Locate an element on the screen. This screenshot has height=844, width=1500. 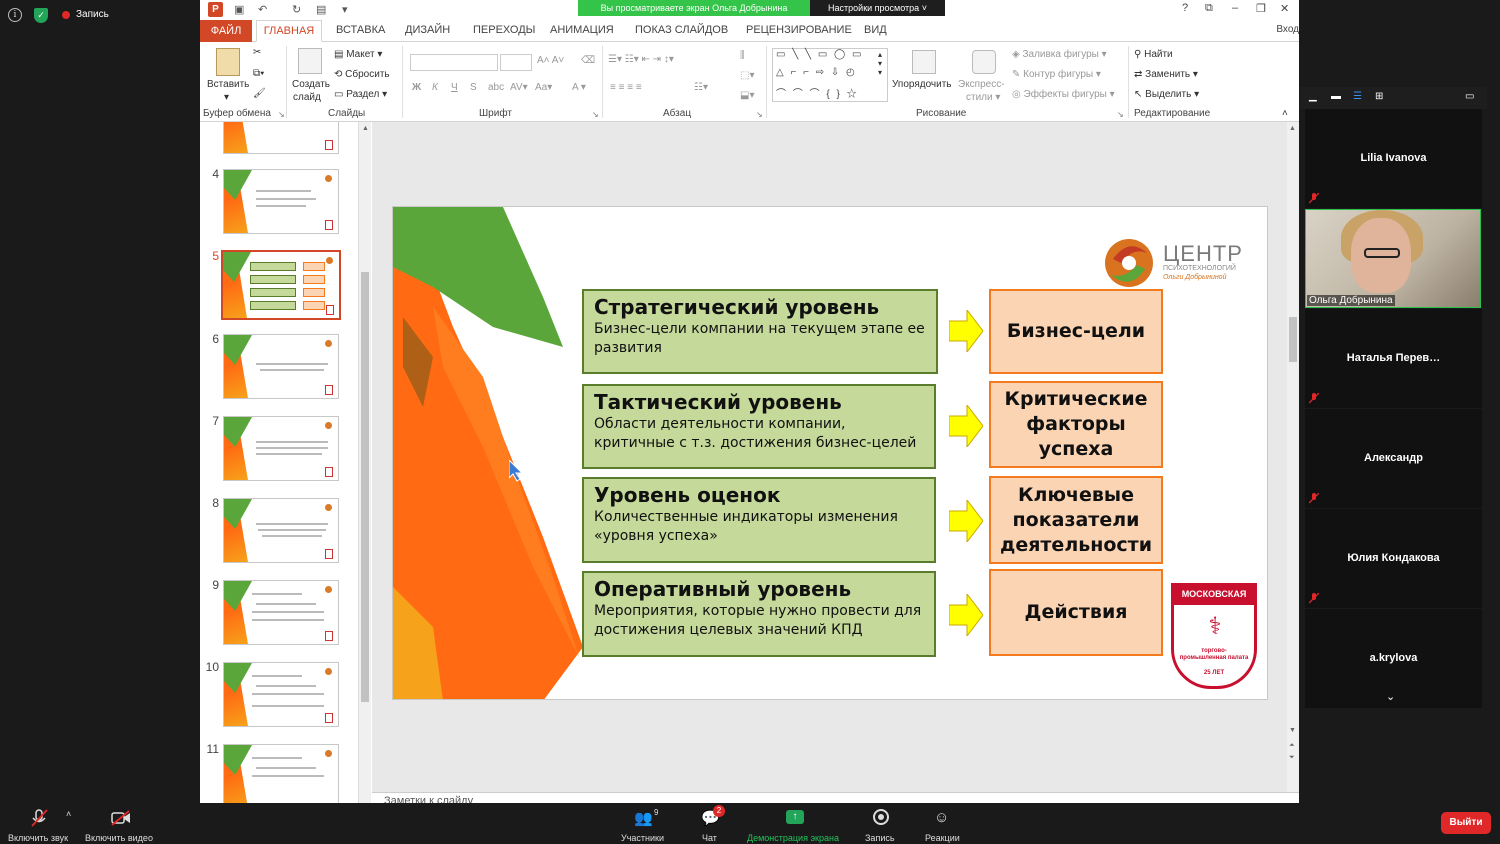
minimize-icon: – is located at coordinates (1235, 8).